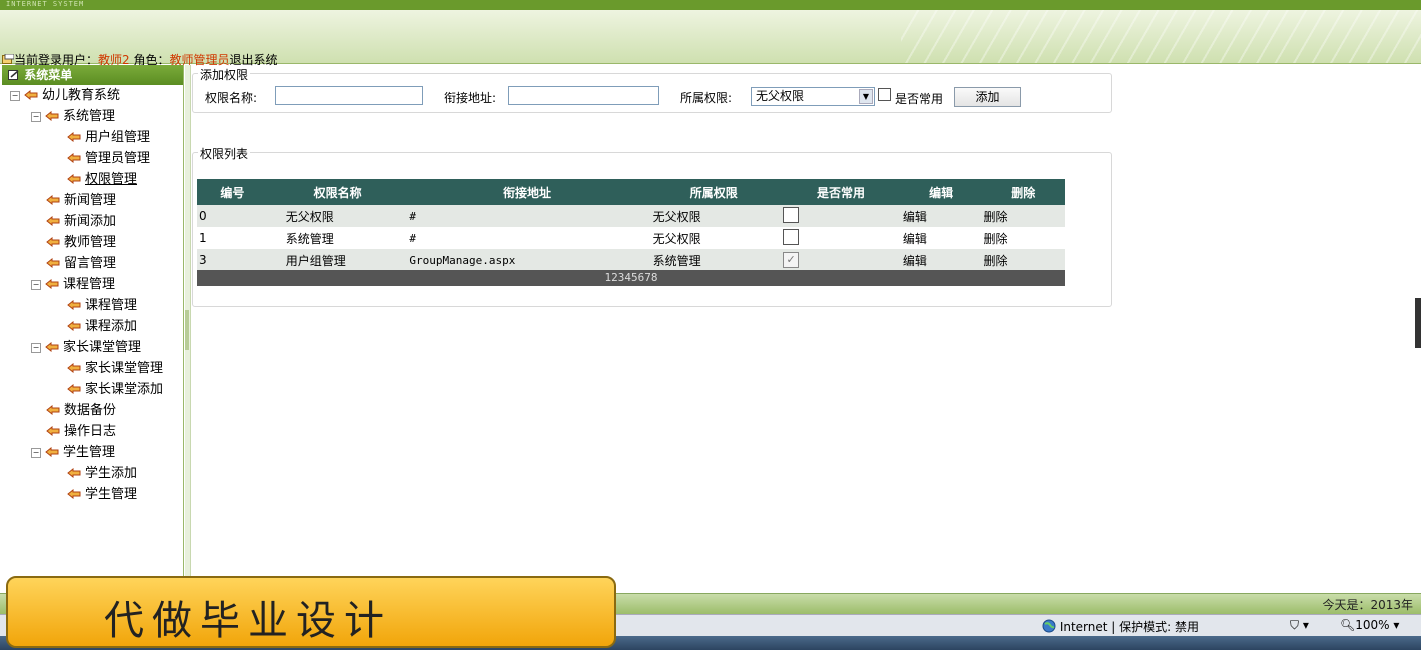  Describe the element at coordinates (124, 368) in the screenshot. I see `tree-label: 家长课堂管理` at that location.